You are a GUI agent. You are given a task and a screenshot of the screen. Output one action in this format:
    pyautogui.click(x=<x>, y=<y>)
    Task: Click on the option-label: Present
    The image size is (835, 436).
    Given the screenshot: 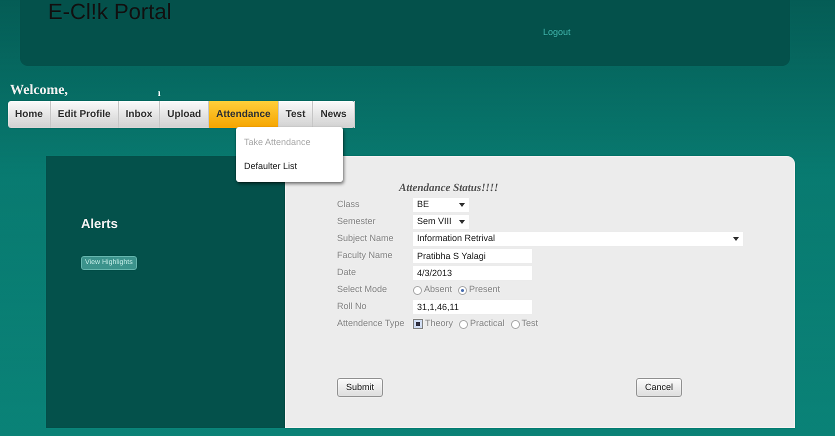 What is the action you would take?
    pyautogui.click(x=484, y=289)
    